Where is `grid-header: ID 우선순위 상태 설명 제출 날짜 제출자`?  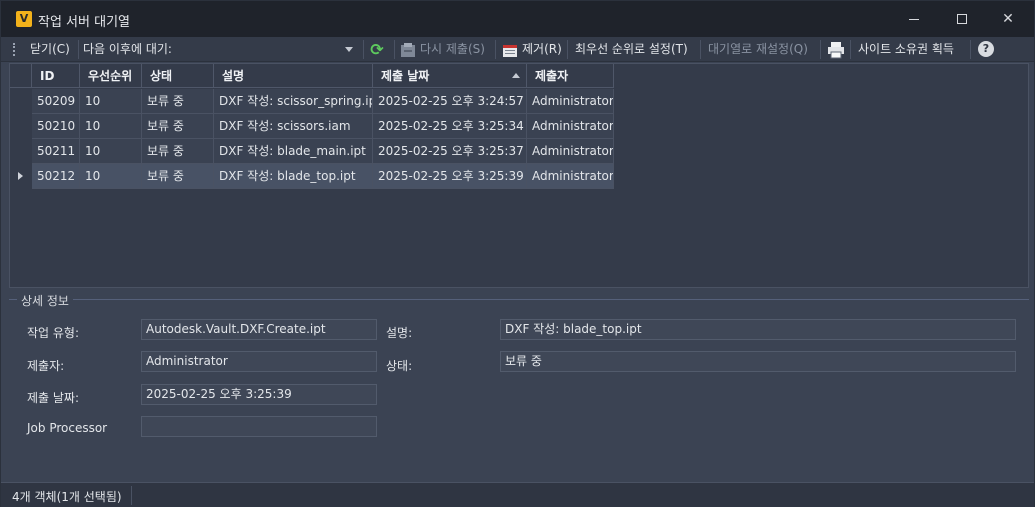 grid-header: ID 우선순위 상태 설명 제출 날짜 제출자 is located at coordinates (312, 76).